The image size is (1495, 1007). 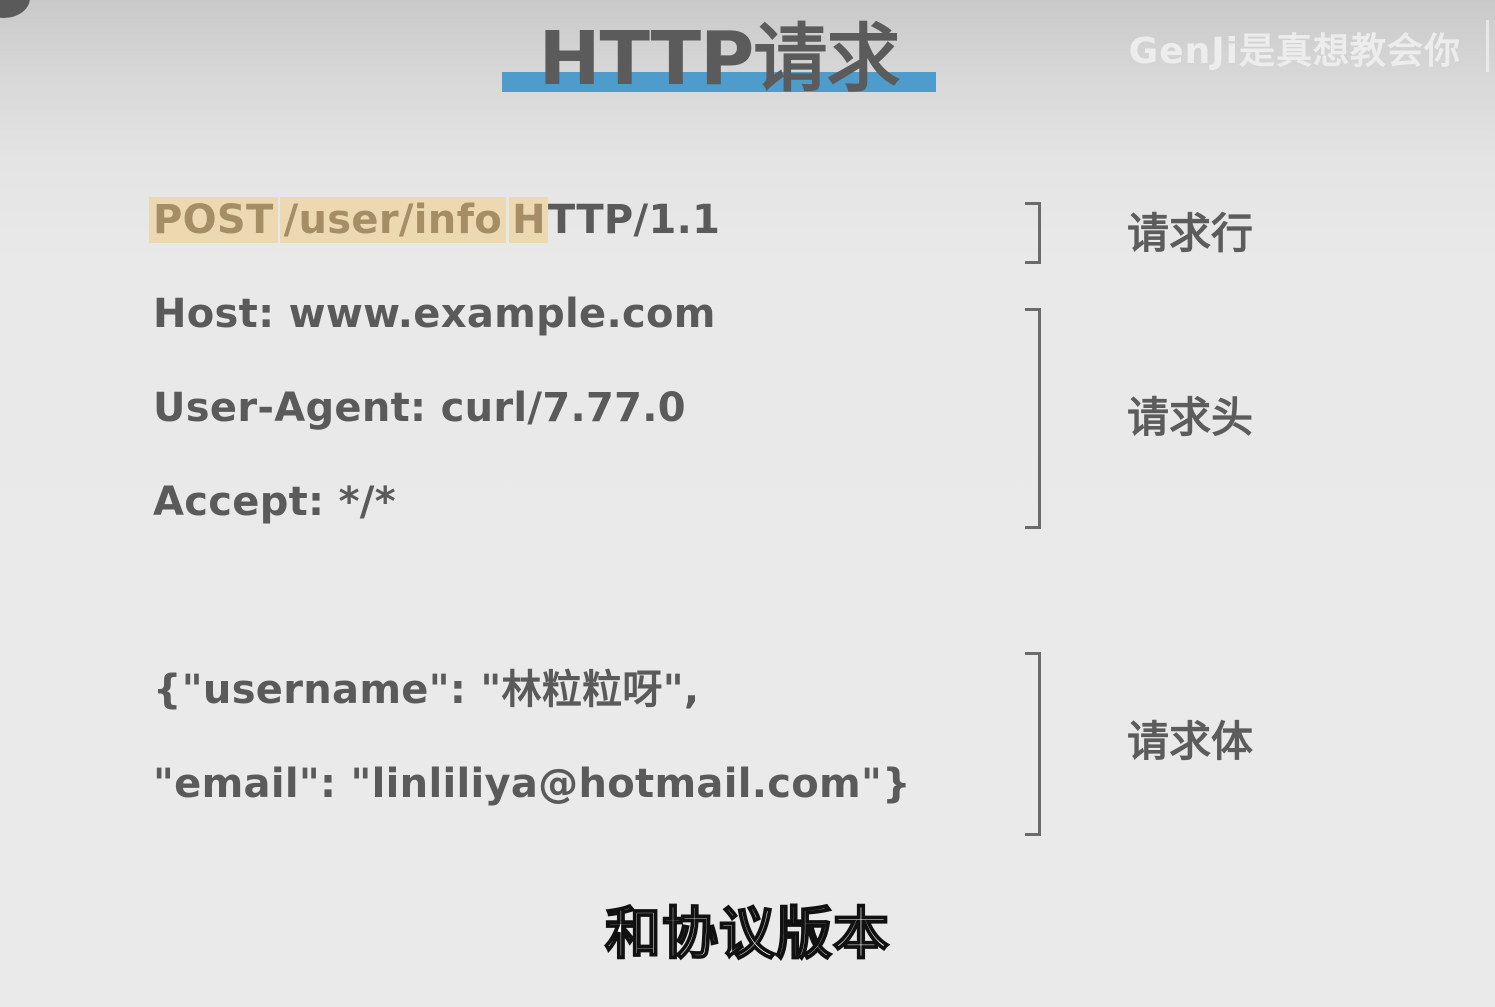 What do you see at coordinates (634, 220) in the screenshot?
I see `version-text: TTP/1.1` at bounding box center [634, 220].